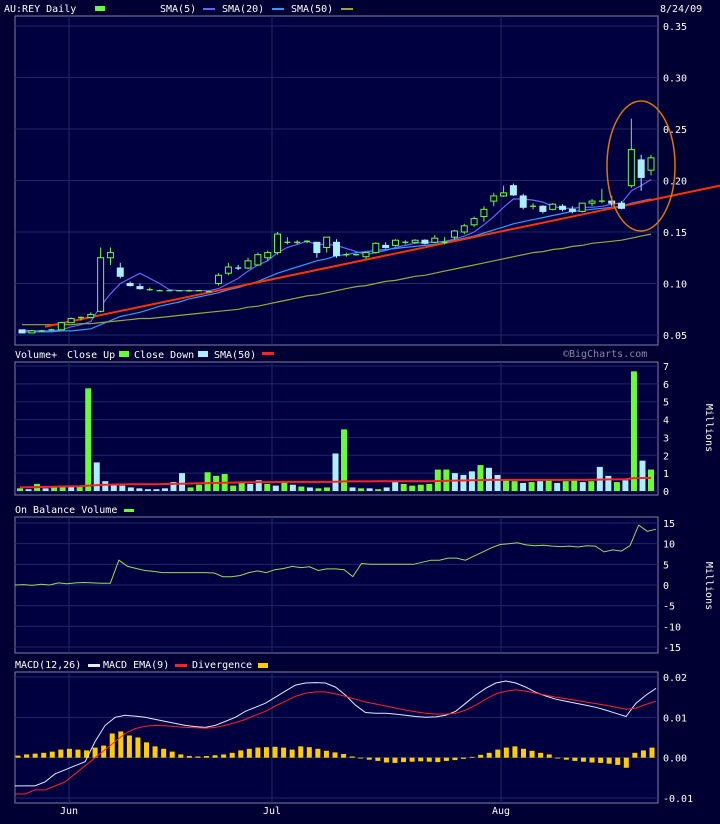 The width and height of the screenshot is (720, 824). What do you see at coordinates (672, 648) in the screenshot?
I see `obv-tick-label: -15` at bounding box center [672, 648].